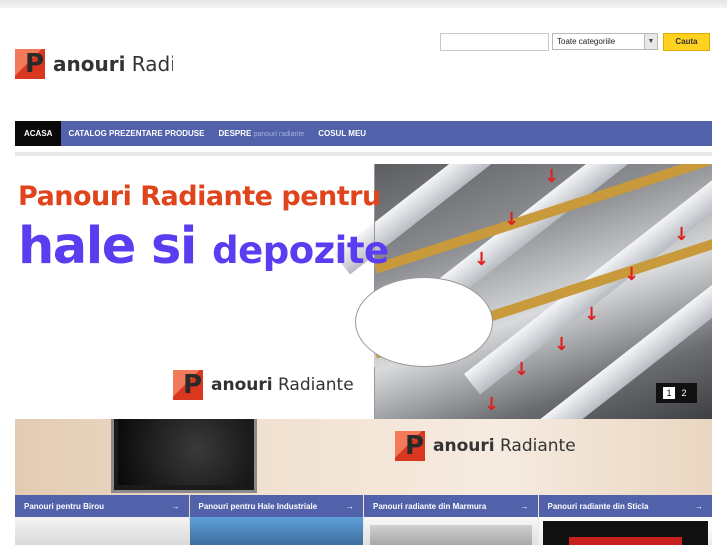  What do you see at coordinates (342, 133) in the screenshot?
I see `nav-item-cosul: COSUL MEU` at bounding box center [342, 133].